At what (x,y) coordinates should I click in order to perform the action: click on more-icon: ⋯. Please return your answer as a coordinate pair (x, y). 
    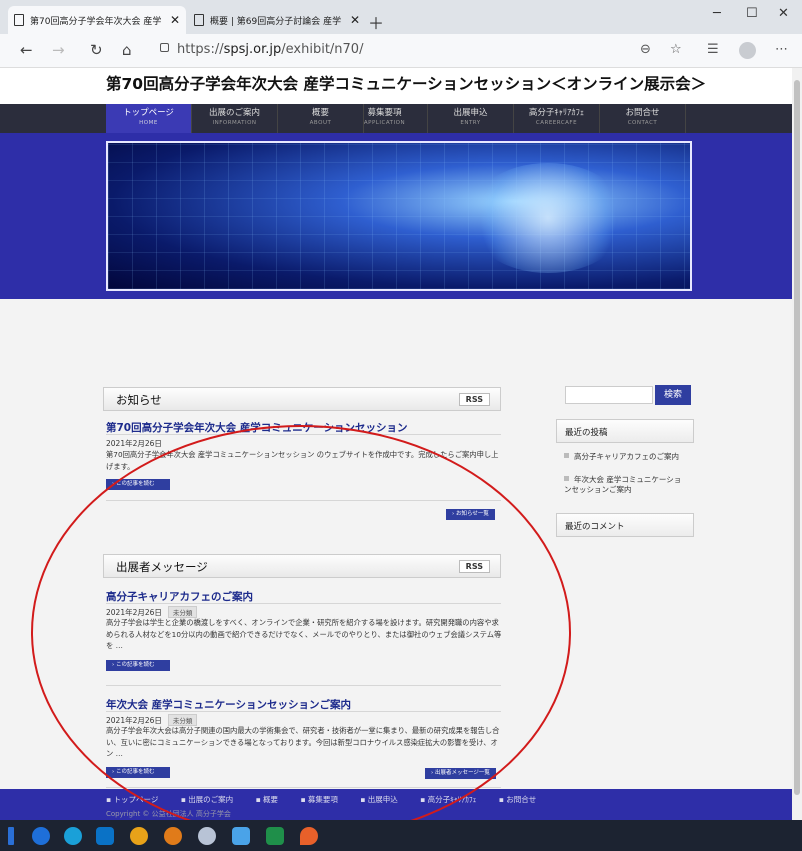
    Looking at the image, I should click on (781, 49).